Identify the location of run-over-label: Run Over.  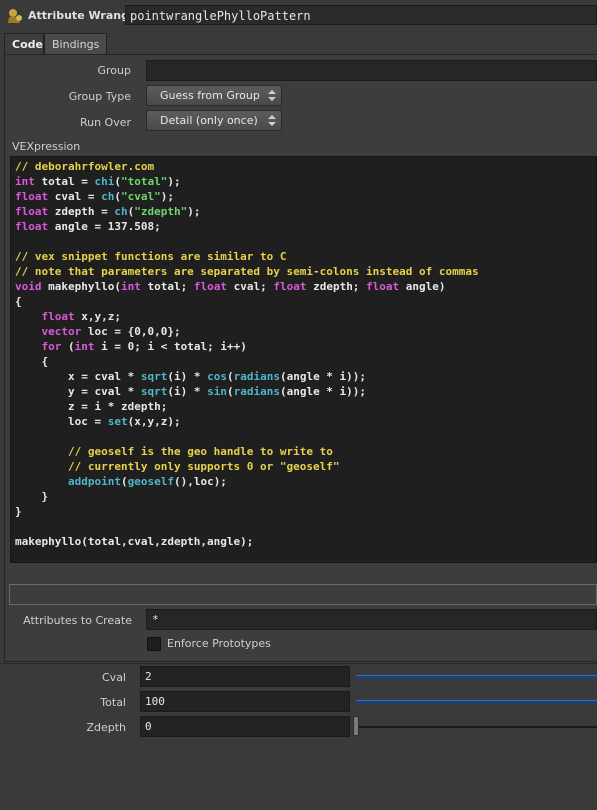
(105, 122).